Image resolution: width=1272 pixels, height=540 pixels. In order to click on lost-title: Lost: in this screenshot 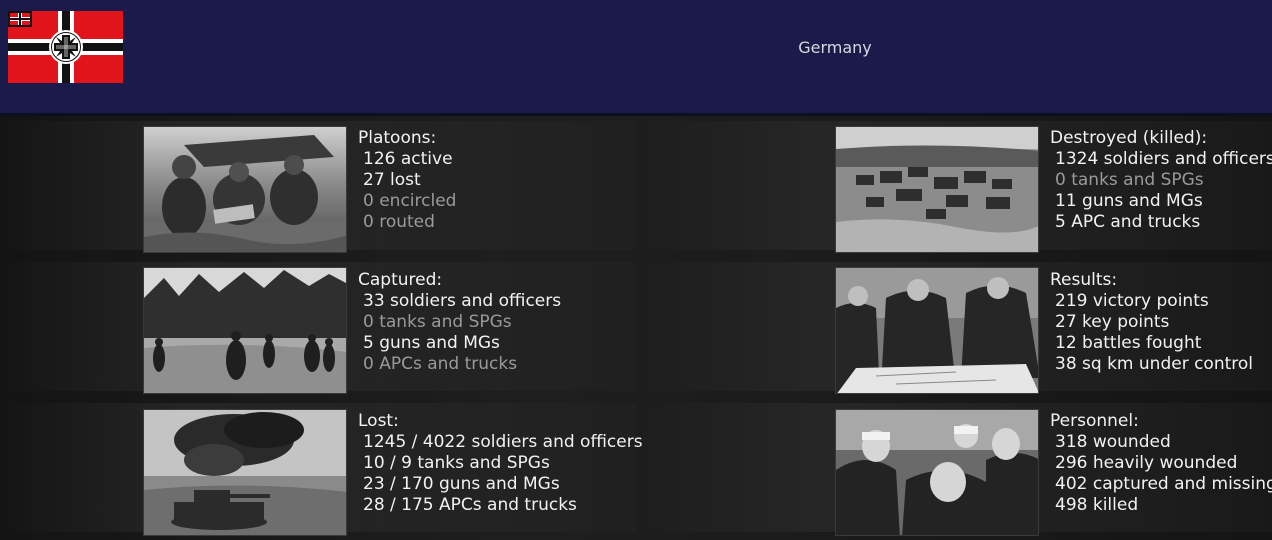, I will do `click(378, 421)`.